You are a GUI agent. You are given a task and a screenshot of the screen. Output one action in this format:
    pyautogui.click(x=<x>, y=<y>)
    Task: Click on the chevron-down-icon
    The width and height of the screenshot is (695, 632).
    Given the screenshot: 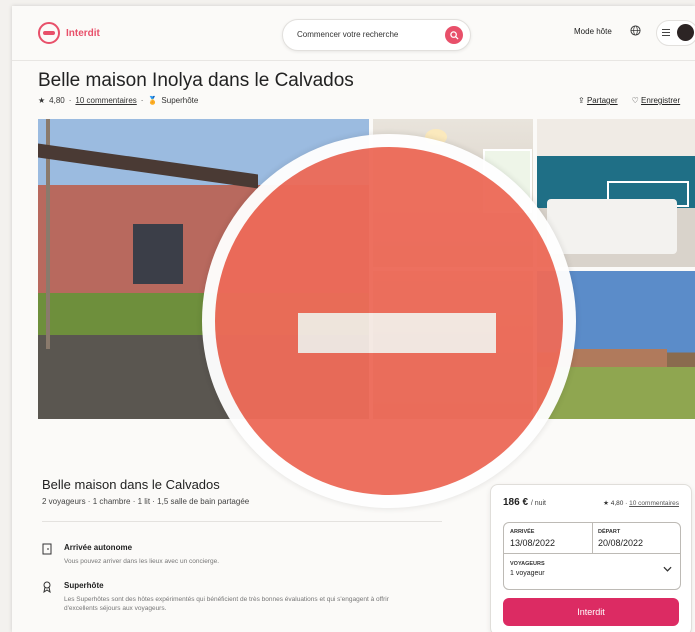 What is the action you would take?
    pyautogui.click(x=667, y=569)
    